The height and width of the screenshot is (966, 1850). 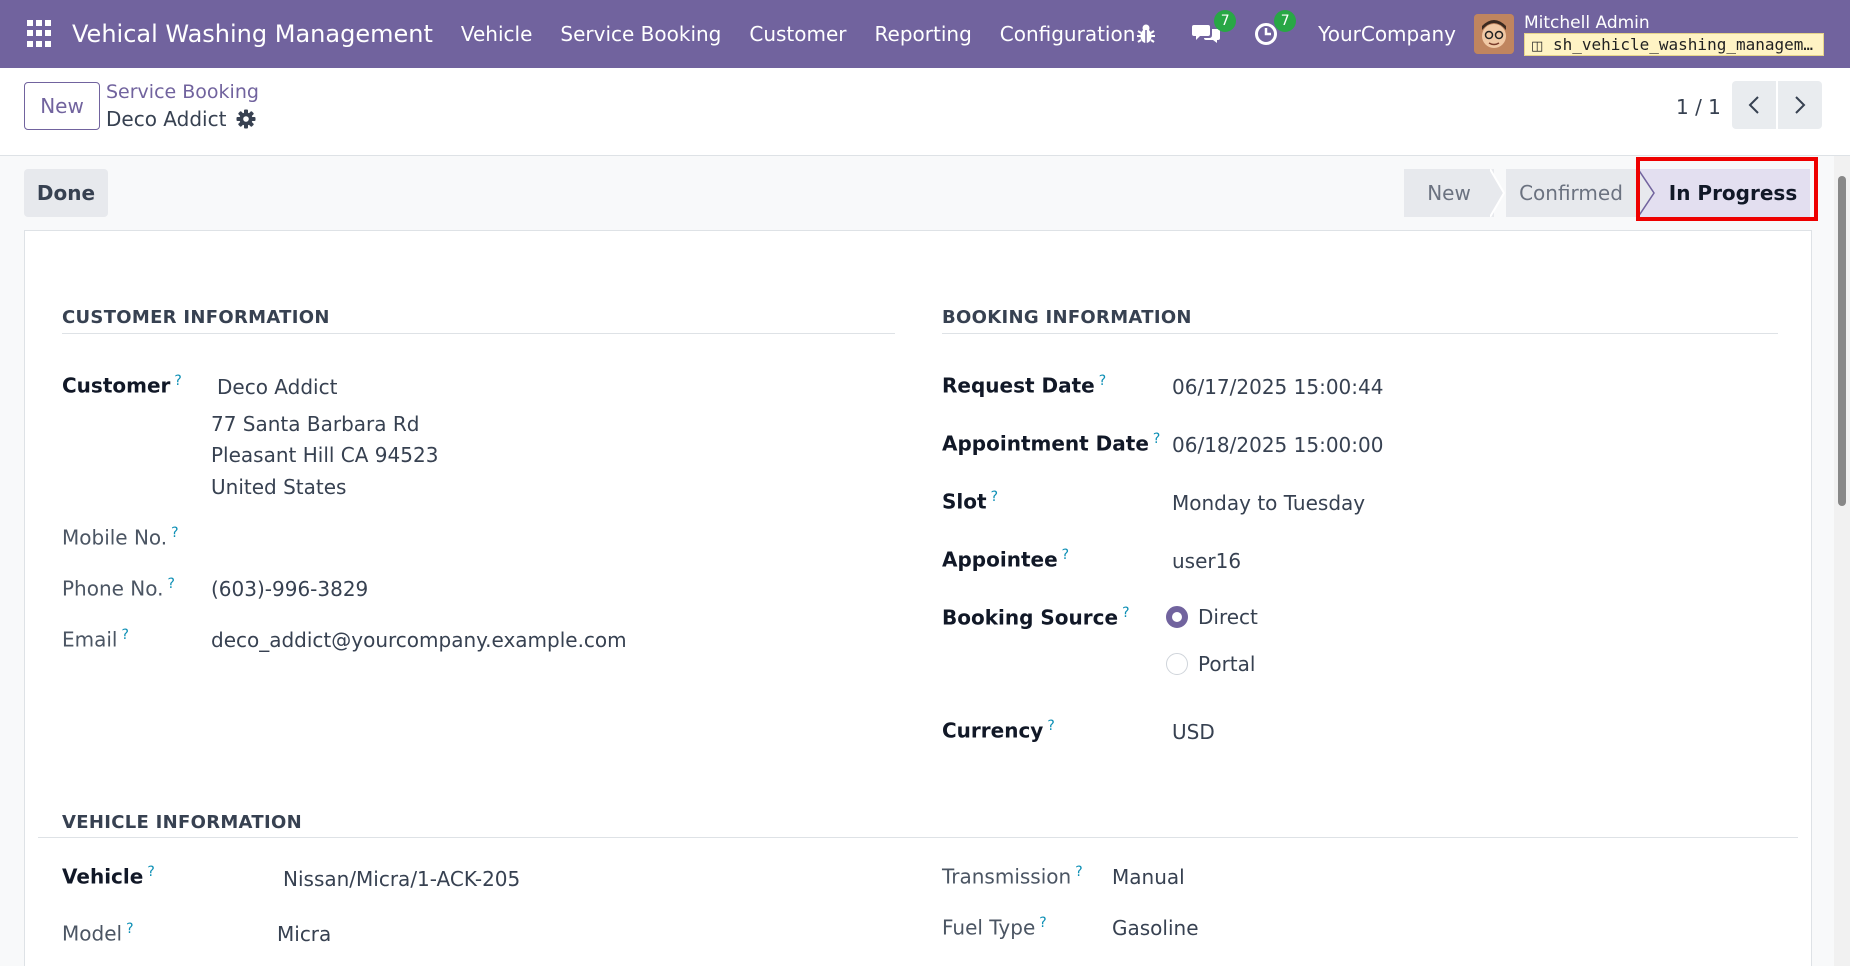 What do you see at coordinates (1698, 107) in the screenshot?
I see `pager-value: 1 / 1` at bounding box center [1698, 107].